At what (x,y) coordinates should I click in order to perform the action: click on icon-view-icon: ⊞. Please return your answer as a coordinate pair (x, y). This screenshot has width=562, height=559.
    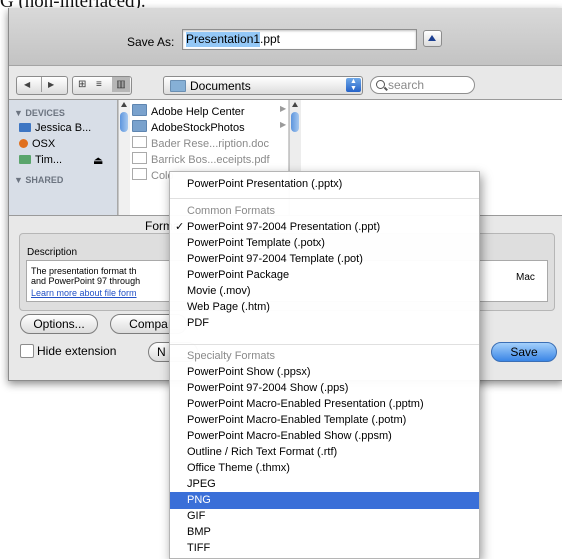
    Looking at the image, I should click on (82, 84).